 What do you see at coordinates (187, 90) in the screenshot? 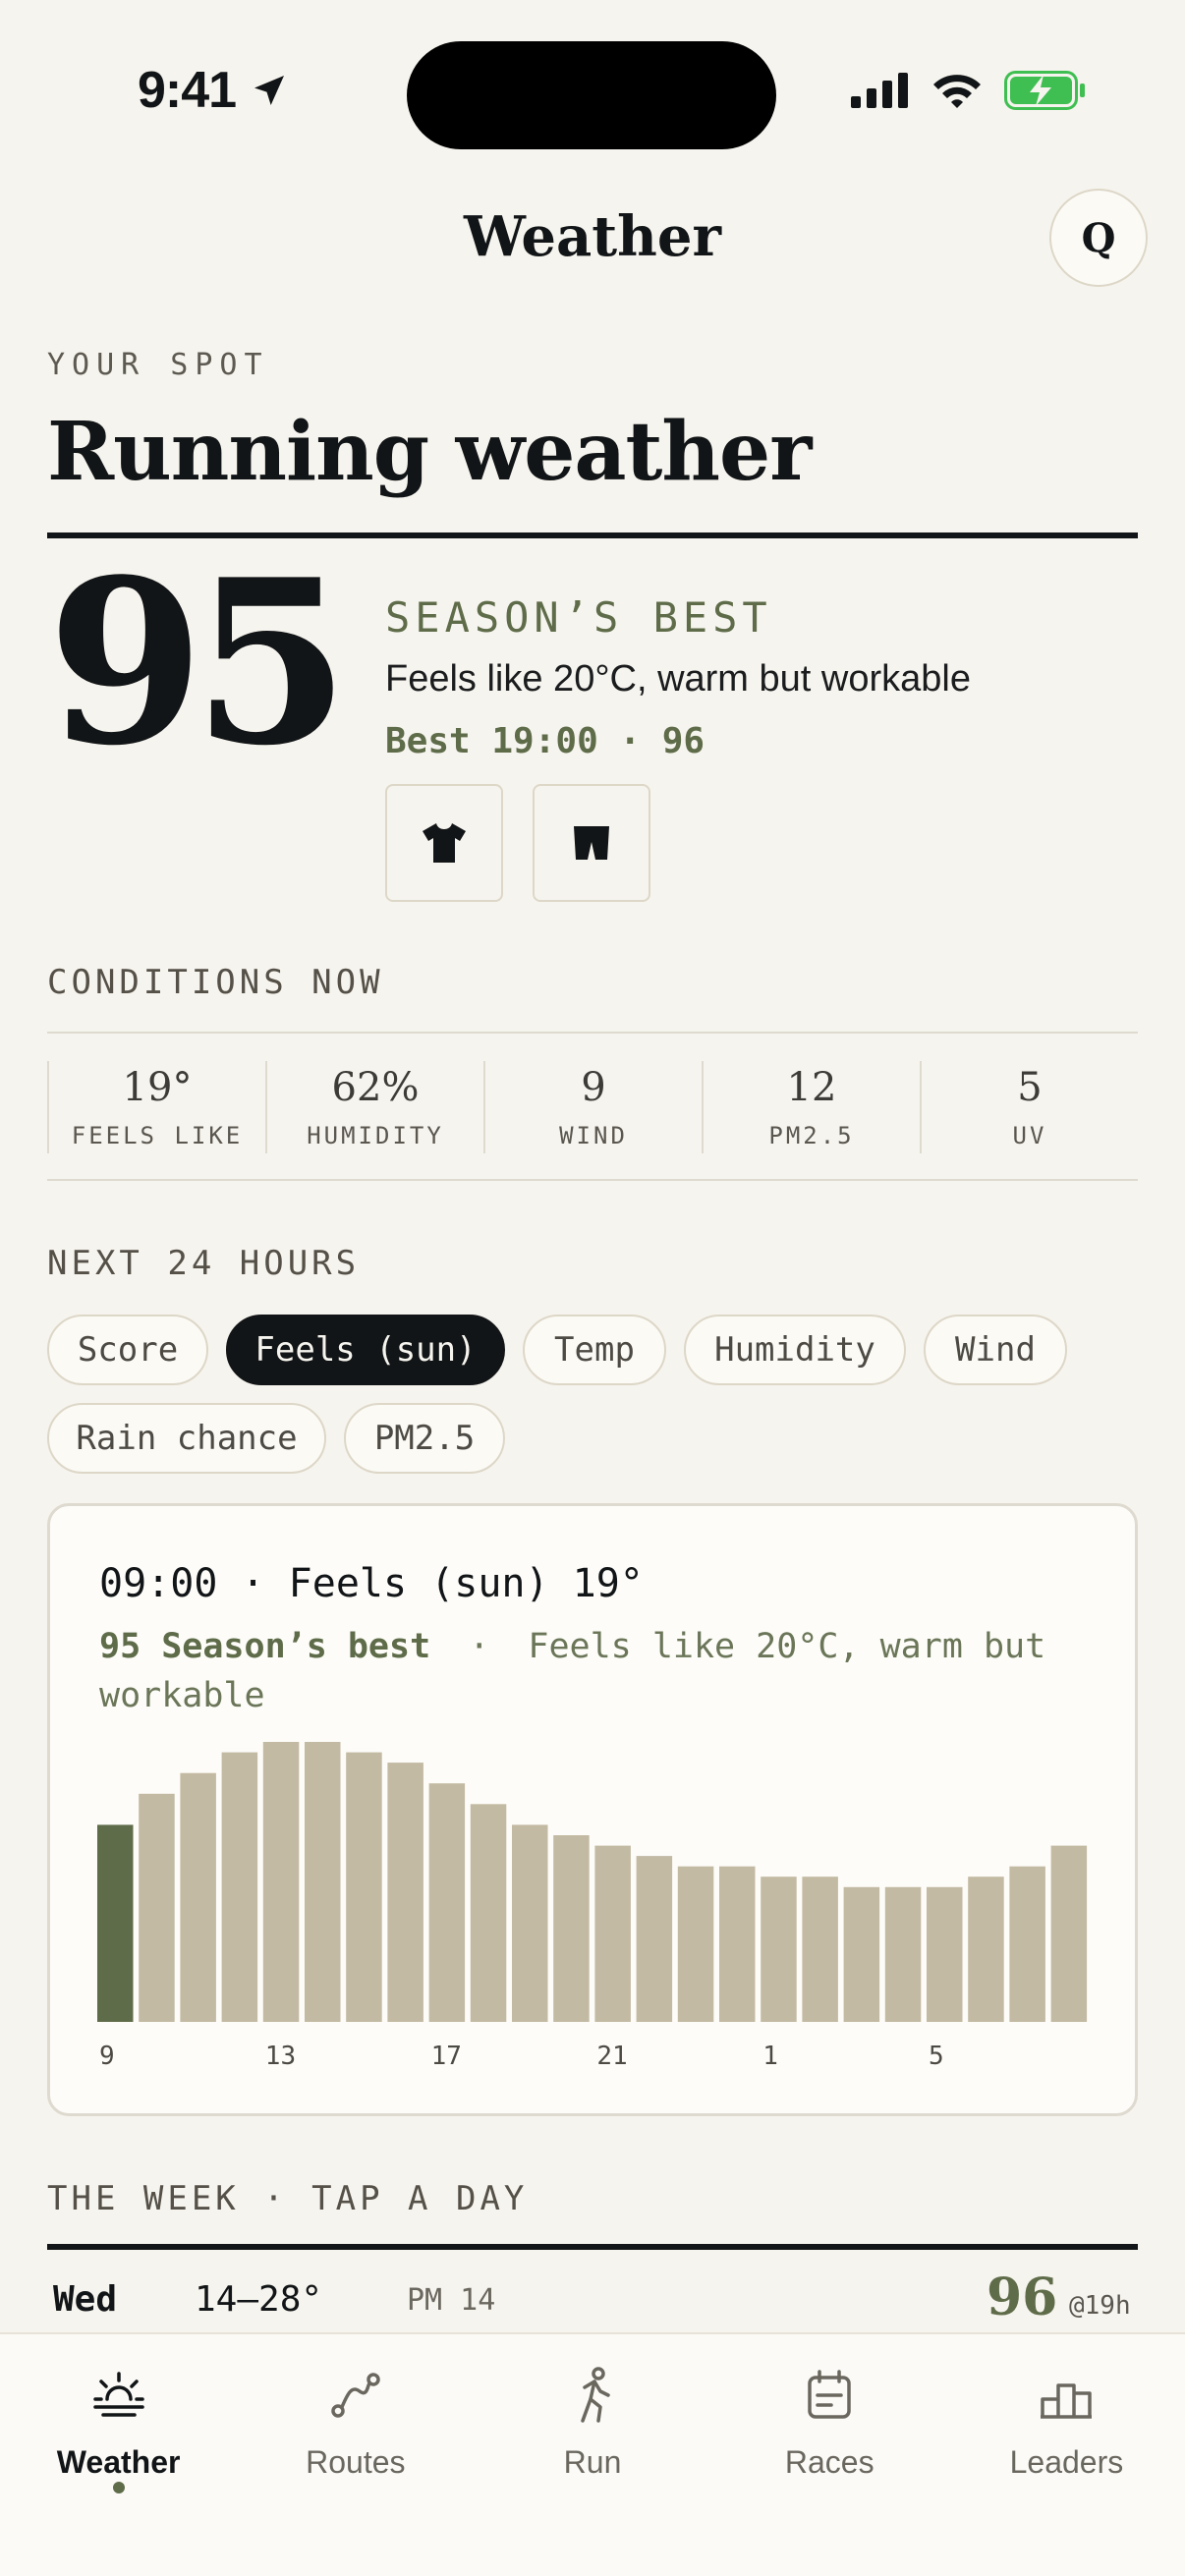
I see `clock: 9:41` at bounding box center [187, 90].